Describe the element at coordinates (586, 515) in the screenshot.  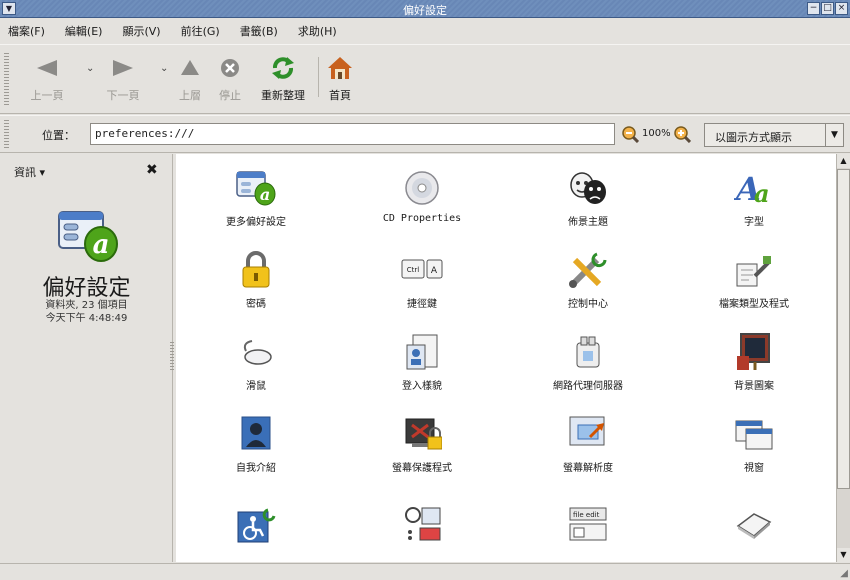
I see `svg-text: file edit` at that location.